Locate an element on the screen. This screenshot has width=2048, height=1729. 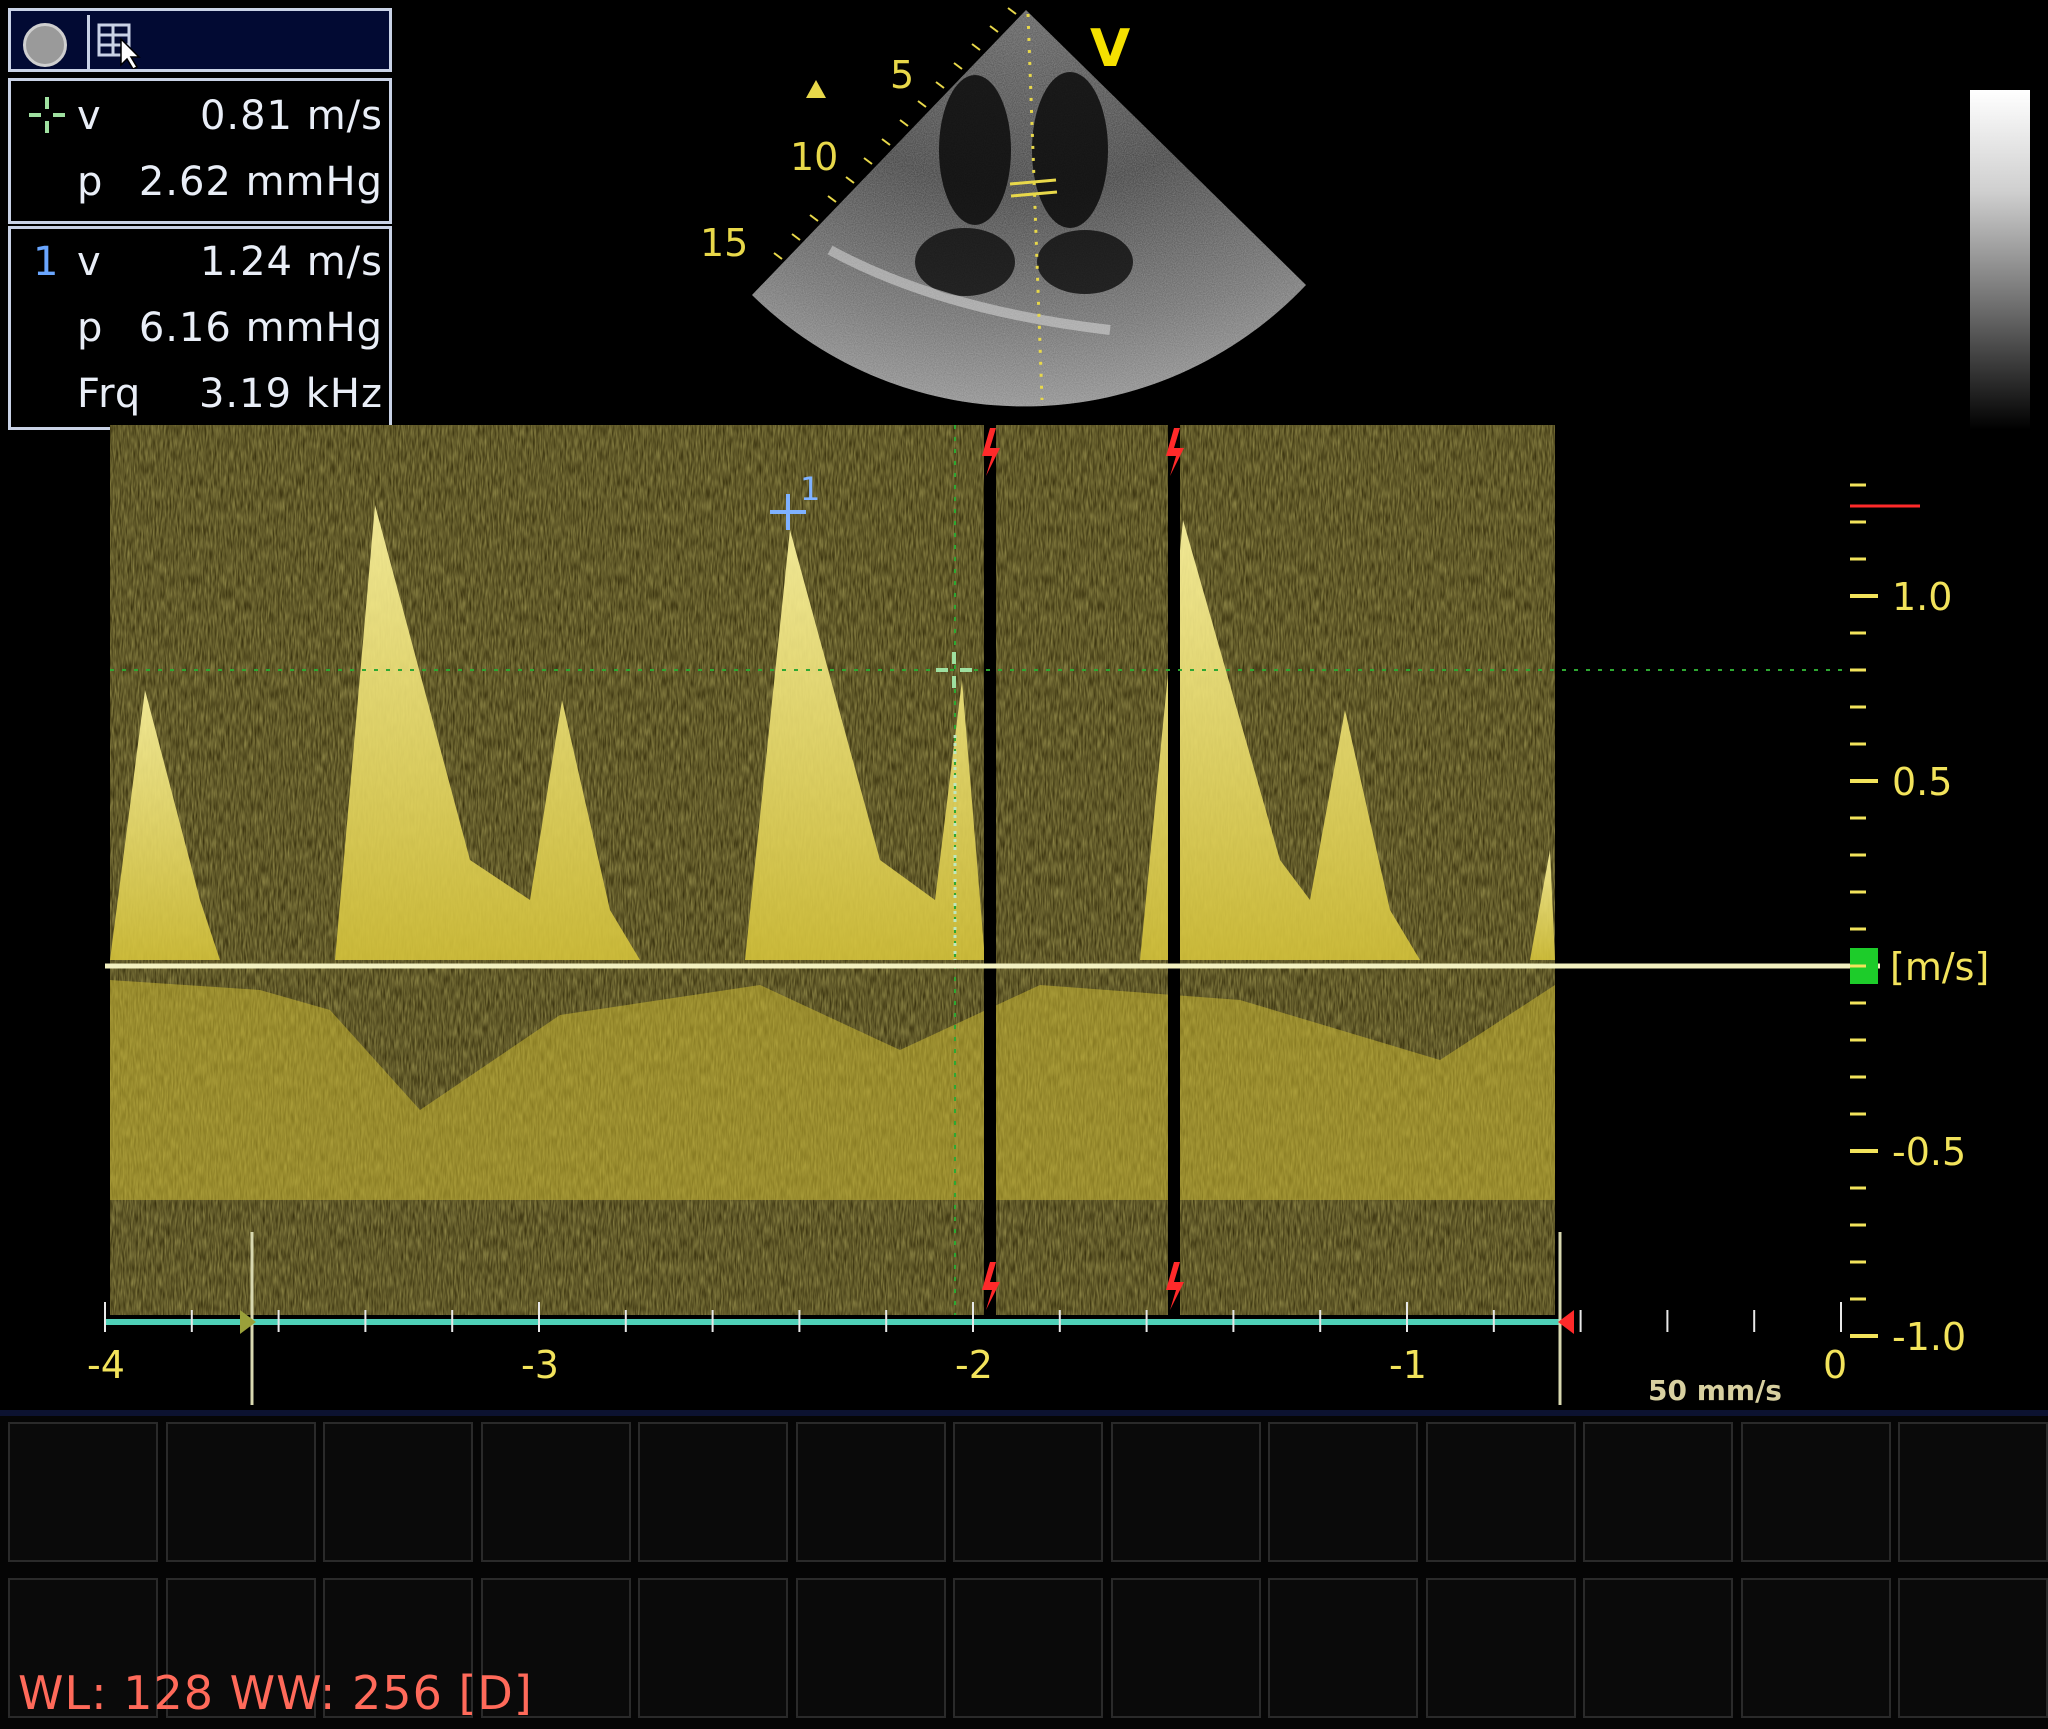
time-tick-label: -2 is located at coordinates (974, 1365).